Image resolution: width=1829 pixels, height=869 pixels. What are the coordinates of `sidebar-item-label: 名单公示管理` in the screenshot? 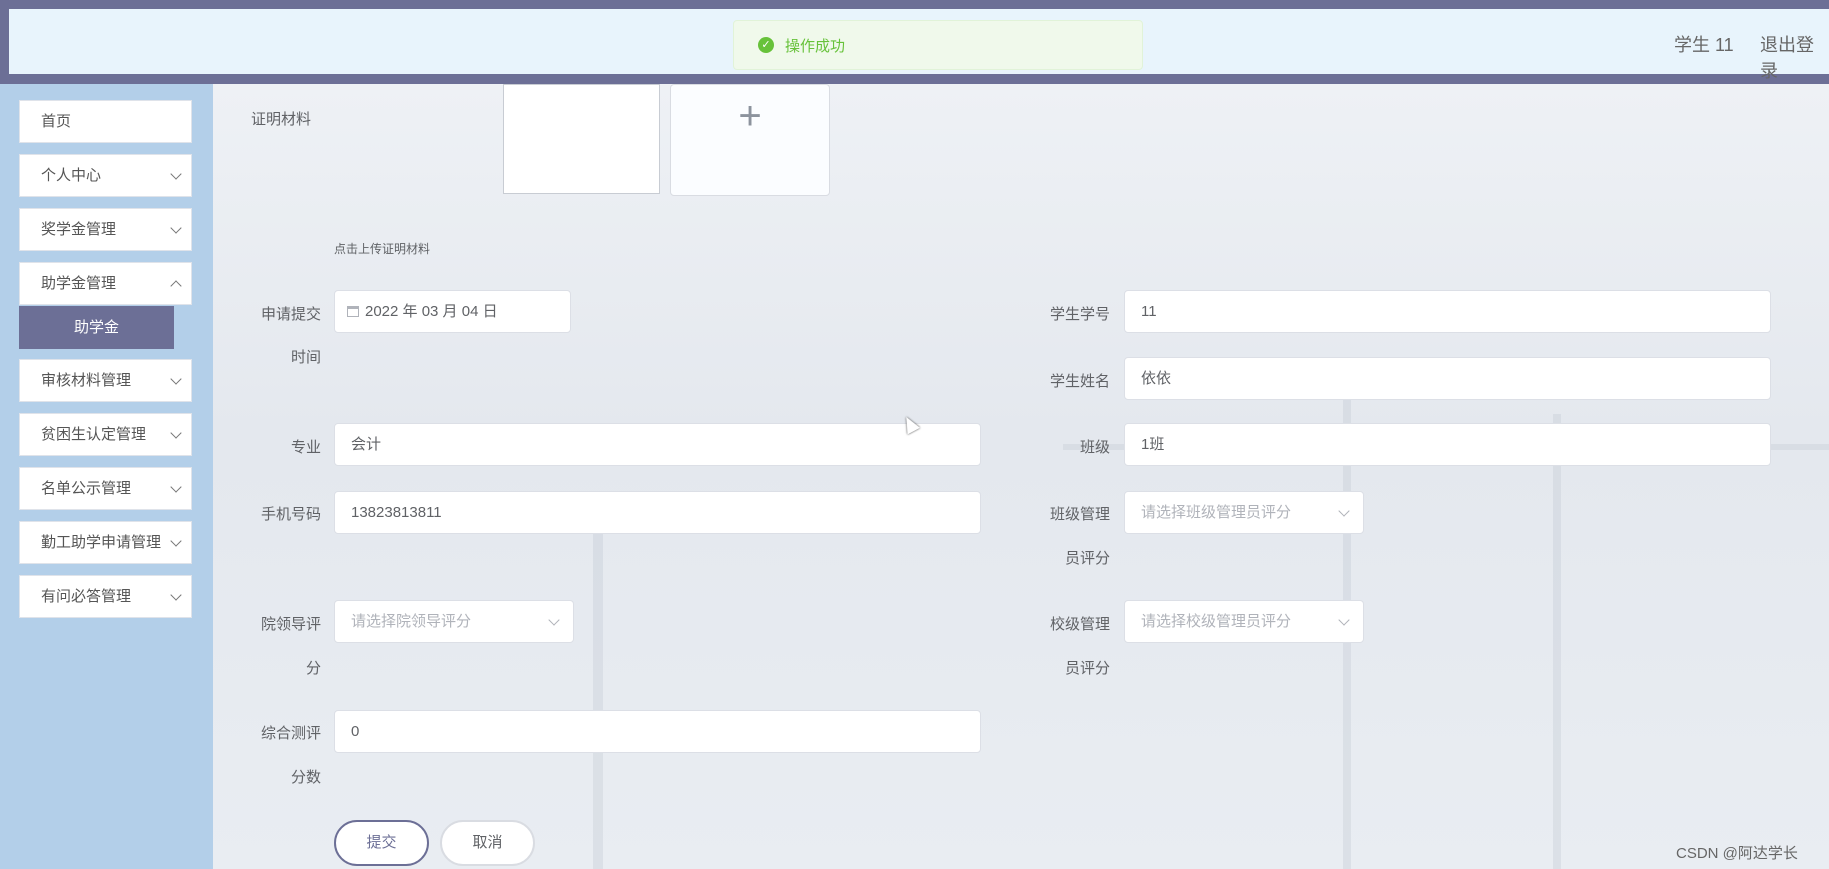 It's located at (86, 488).